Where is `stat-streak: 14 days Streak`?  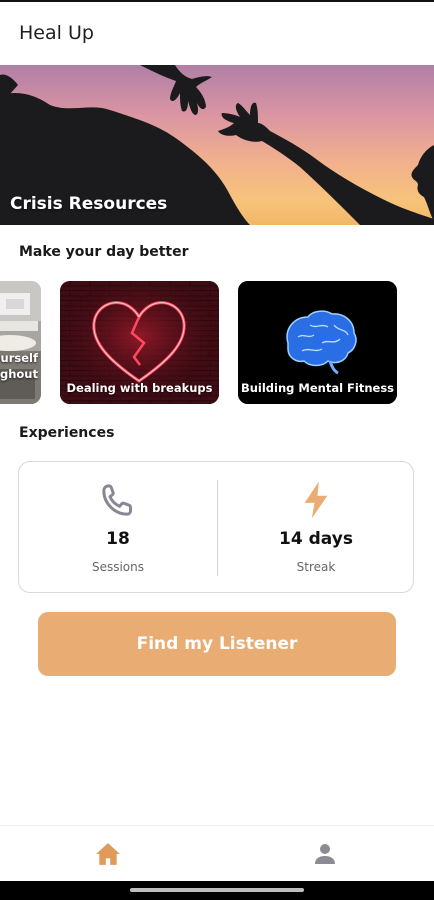
stat-streak: 14 days Streak is located at coordinates (316, 527).